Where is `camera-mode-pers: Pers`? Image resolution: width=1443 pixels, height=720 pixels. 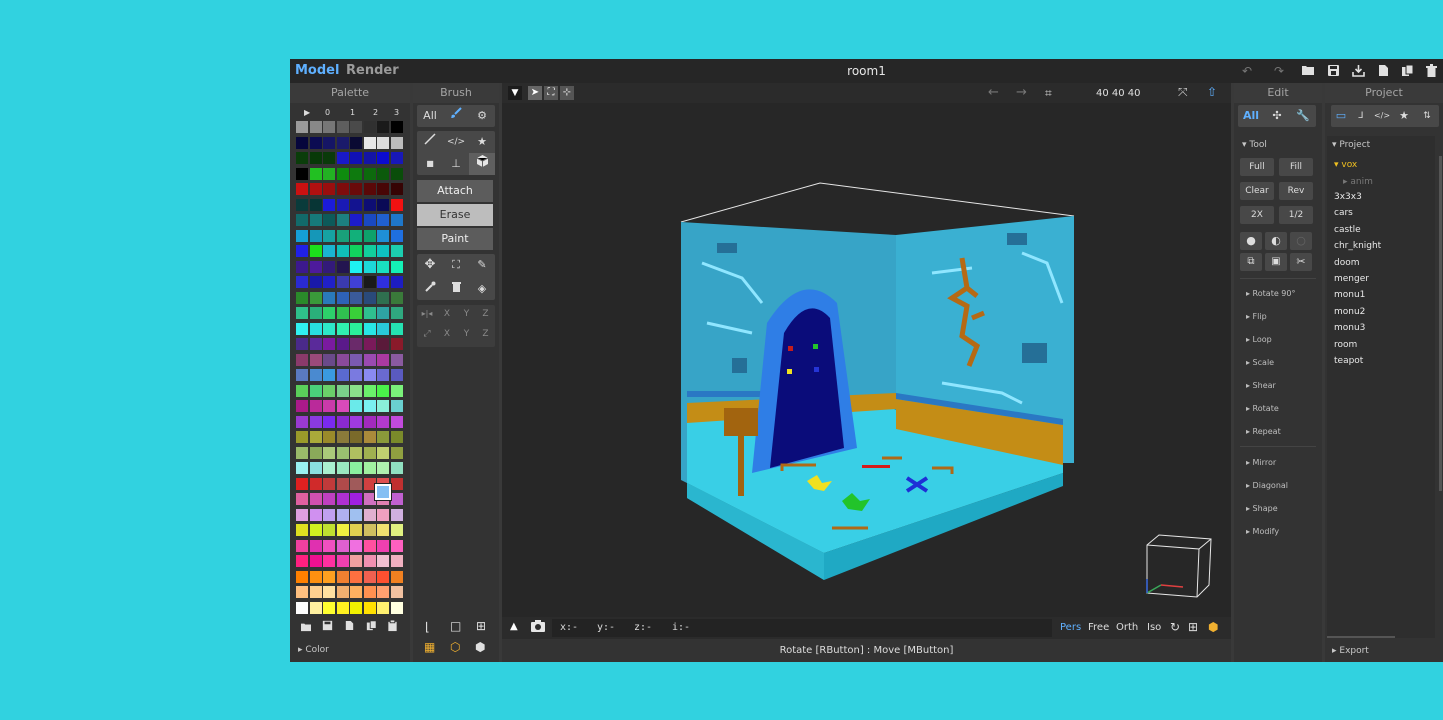
camera-mode-pers: Pers is located at coordinates (1070, 627).